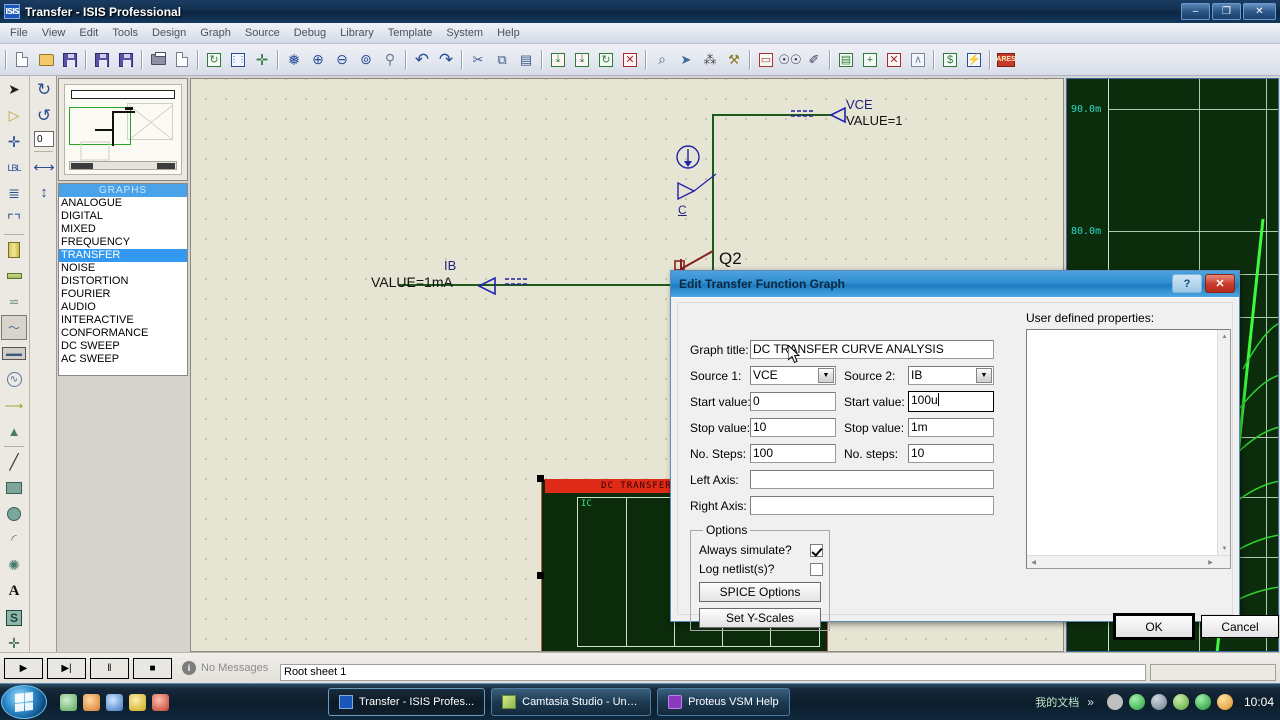 This screenshot has height=720, width=1280. Describe the element at coordinates (14, 513) in the screenshot. I see `circle-tool` at that location.